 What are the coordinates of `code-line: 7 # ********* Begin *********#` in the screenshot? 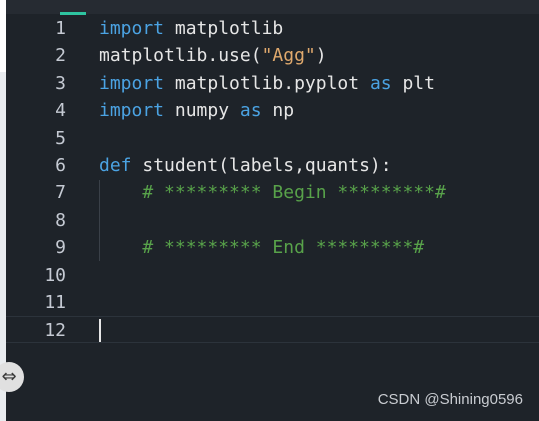 It's located at (272, 192).